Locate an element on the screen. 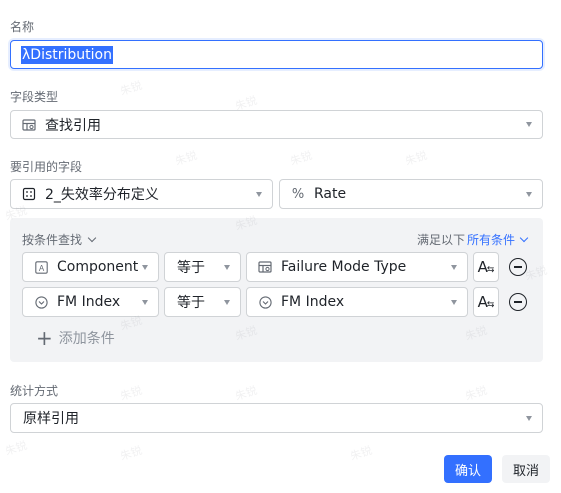 The width and height of the screenshot is (561, 493). cancel-button: 取消 is located at coordinates (526, 469).